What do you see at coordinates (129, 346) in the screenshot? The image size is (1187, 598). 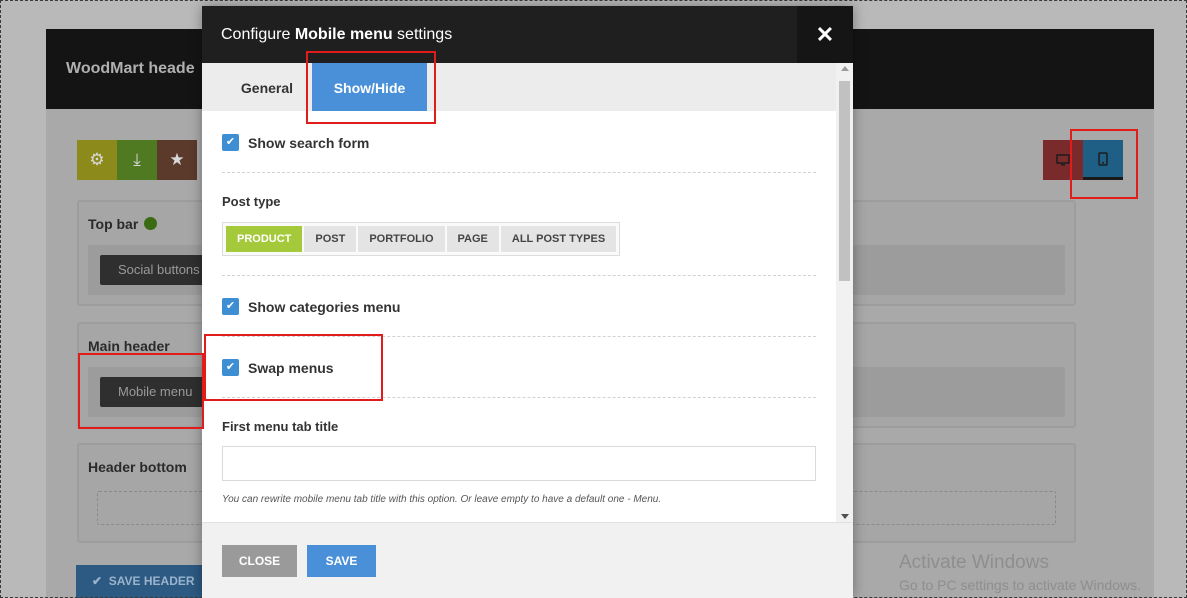 I see `section-label: Main header` at bounding box center [129, 346].